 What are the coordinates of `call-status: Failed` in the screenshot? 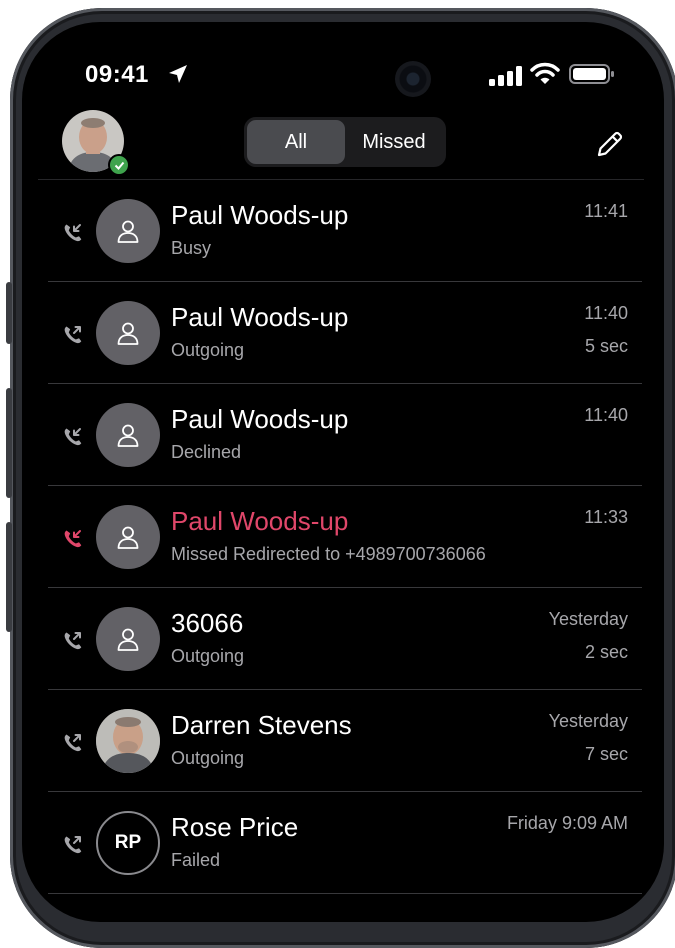 It's located at (196, 860).